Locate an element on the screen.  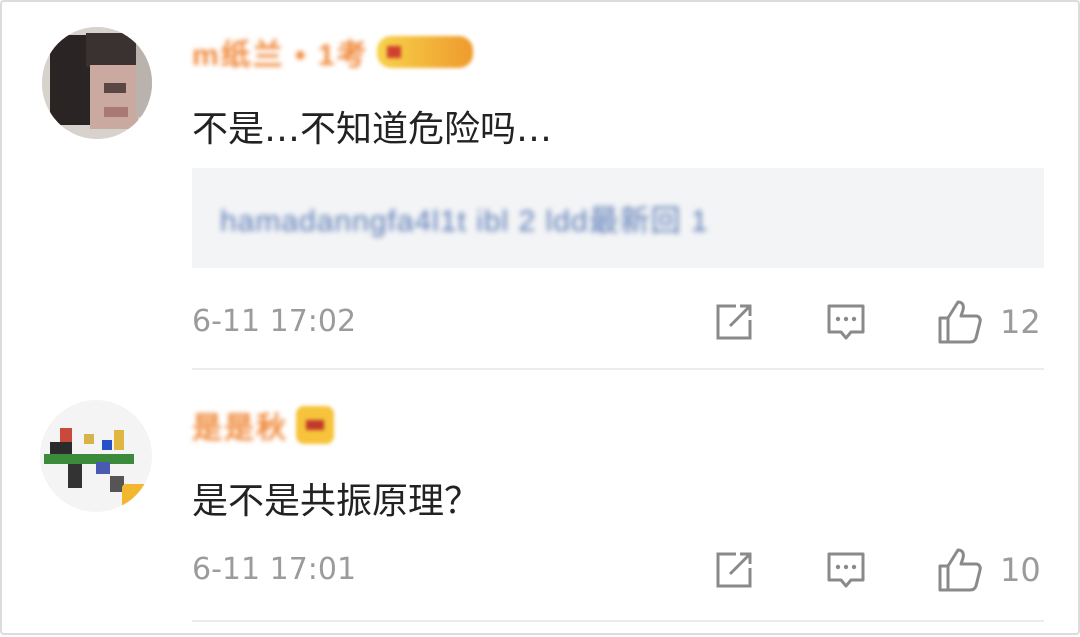
timestamp: 6-11 17:01 is located at coordinates (274, 569).